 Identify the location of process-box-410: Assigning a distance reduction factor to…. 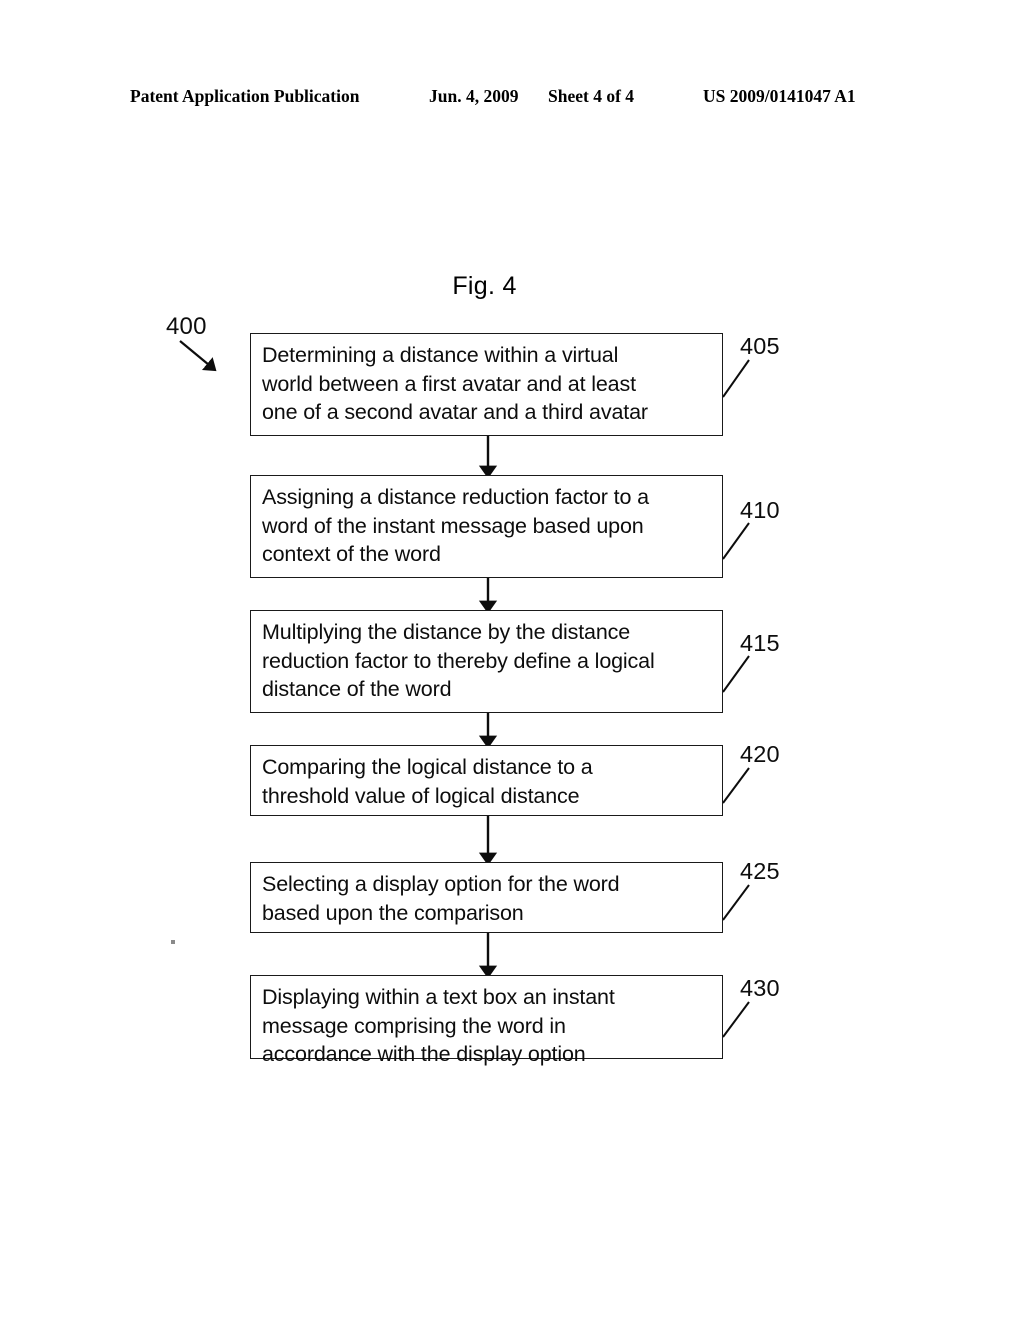
(486, 526).